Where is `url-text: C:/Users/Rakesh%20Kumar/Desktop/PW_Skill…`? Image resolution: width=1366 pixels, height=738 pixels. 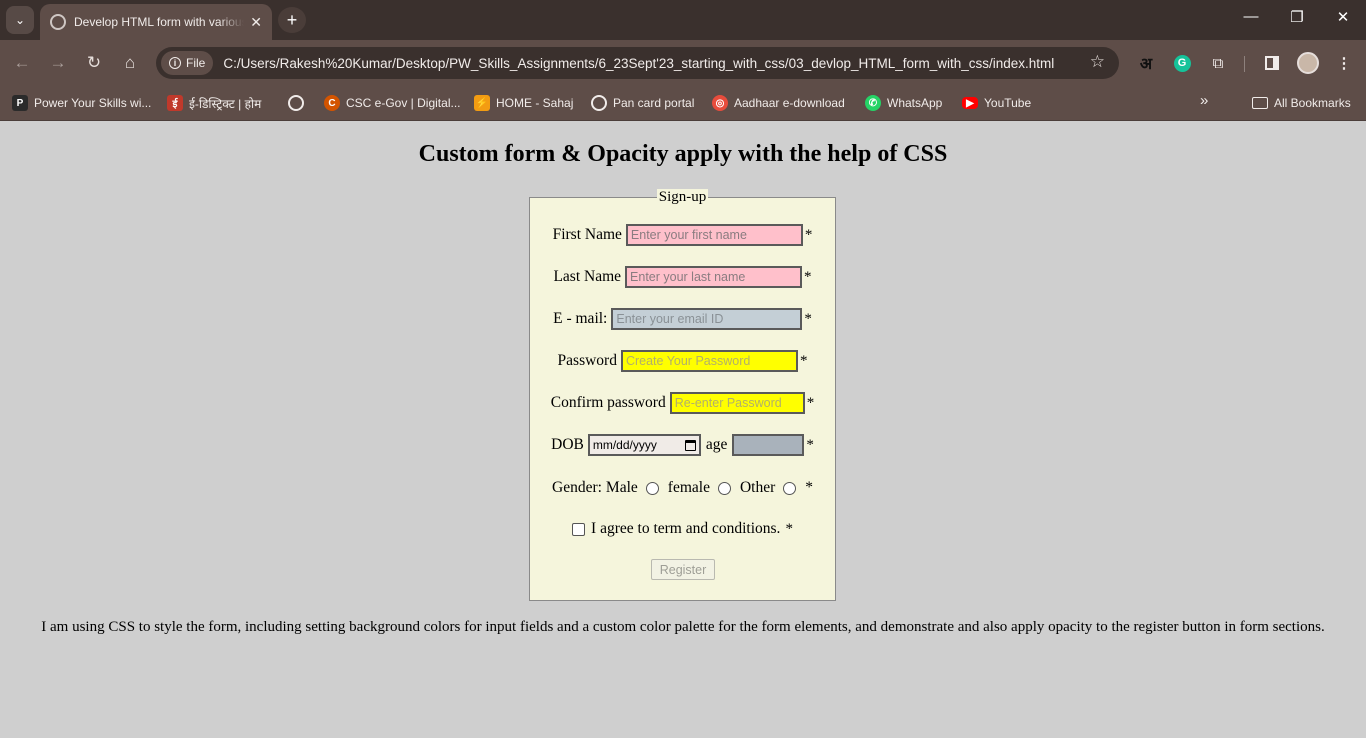
url-text: C:/Users/Rakesh%20Kumar/Desktop/PW_Skill… is located at coordinates (638, 63).